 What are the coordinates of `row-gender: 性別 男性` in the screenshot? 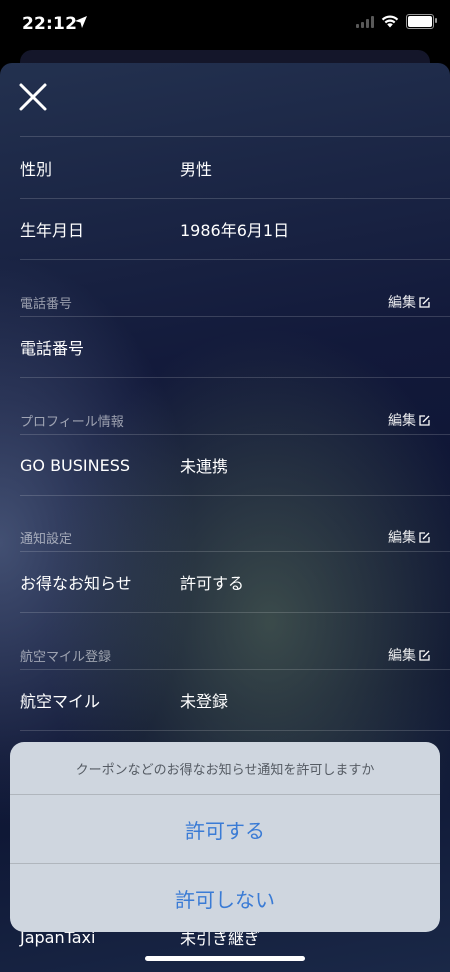 It's located at (225, 168).